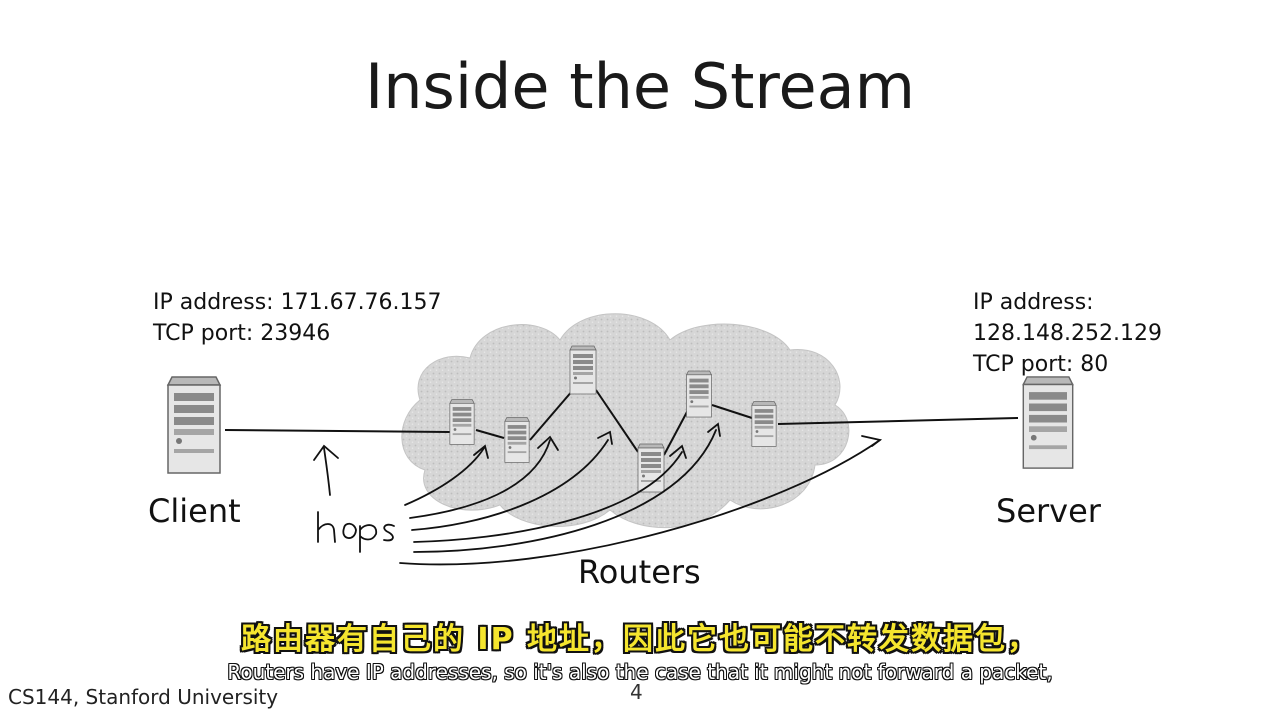 The image size is (1280, 720). Describe the element at coordinates (194, 425) in the screenshot. I see `client-server-icon` at that location.